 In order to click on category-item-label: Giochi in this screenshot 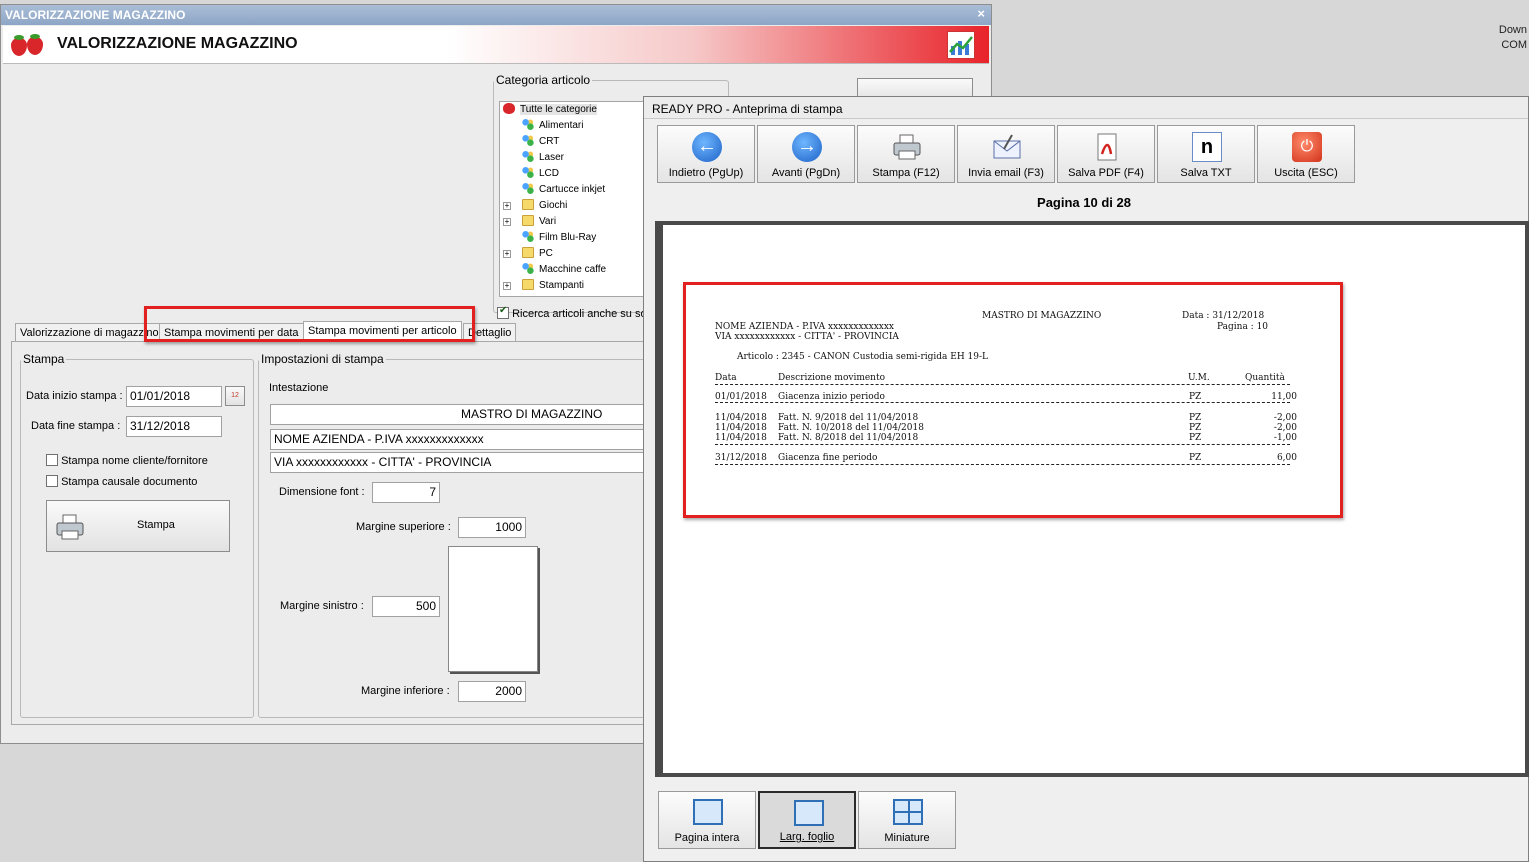, I will do `click(553, 205)`.